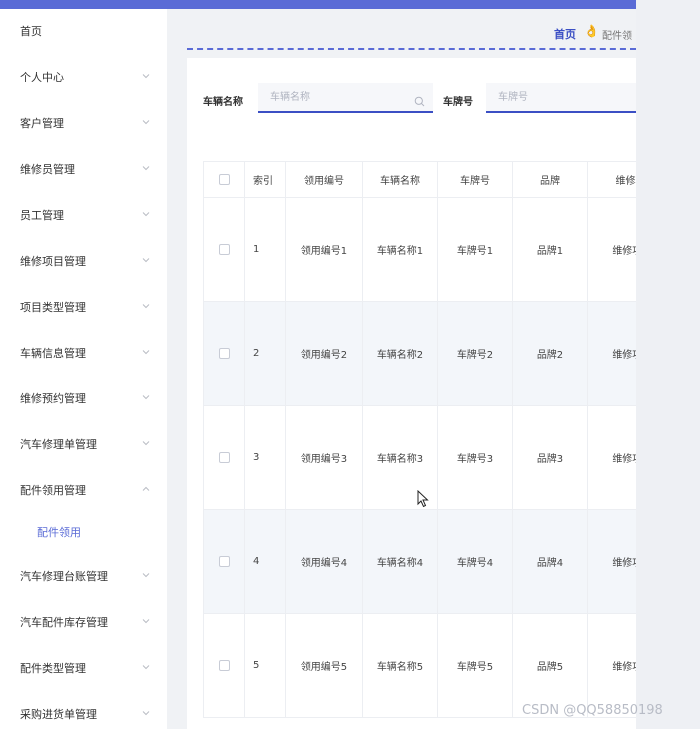  What do you see at coordinates (324, 561) in the screenshot?
I see `cell-requisition-no: 领用编号4` at bounding box center [324, 561].